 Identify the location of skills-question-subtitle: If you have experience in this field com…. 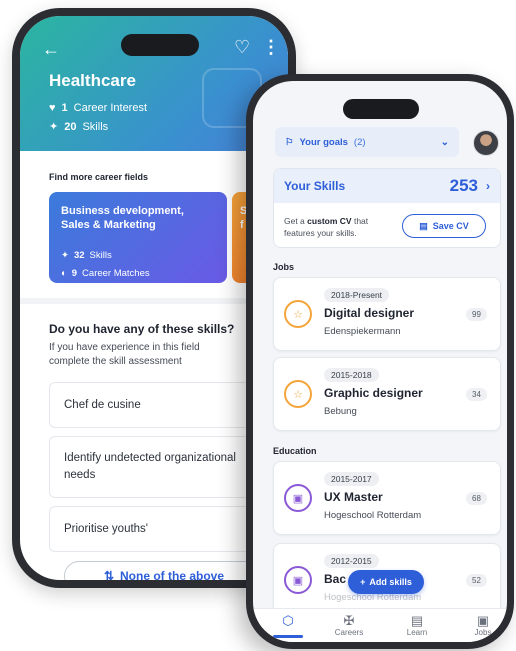
(124, 354).